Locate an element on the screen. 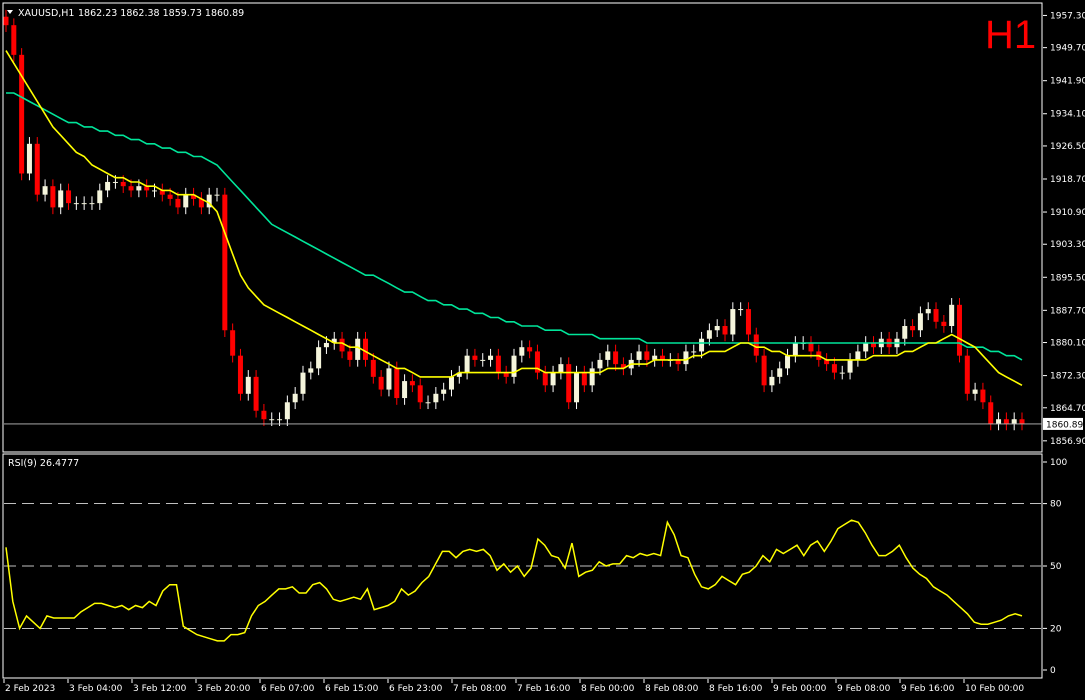 Image resolution: width=1085 pixels, height=700 pixels. rsi-tick-label: 0 is located at coordinates (1053, 671).